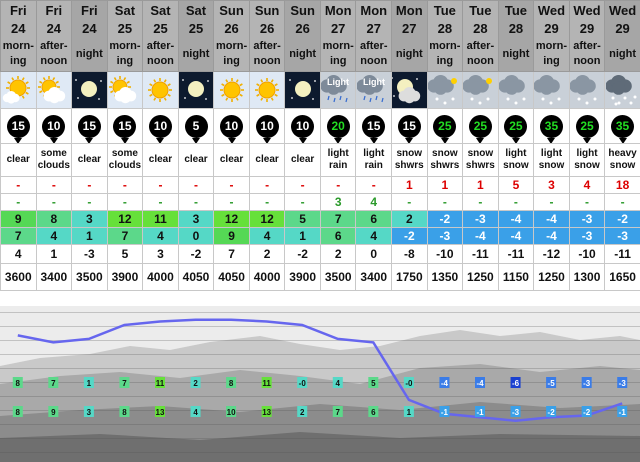 This screenshot has width=640, height=462. What do you see at coordinates (409, 277) in the screenshot?
I see `freezing-level-cell: 1750` at bounding box center [409, 277].